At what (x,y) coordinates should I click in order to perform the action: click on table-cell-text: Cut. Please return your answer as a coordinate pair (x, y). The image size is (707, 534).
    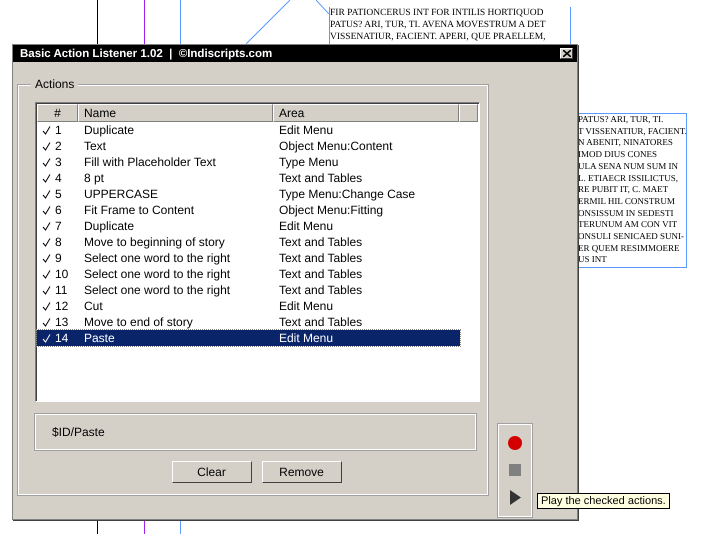
    Looking at the image, I should click on (93, 306).